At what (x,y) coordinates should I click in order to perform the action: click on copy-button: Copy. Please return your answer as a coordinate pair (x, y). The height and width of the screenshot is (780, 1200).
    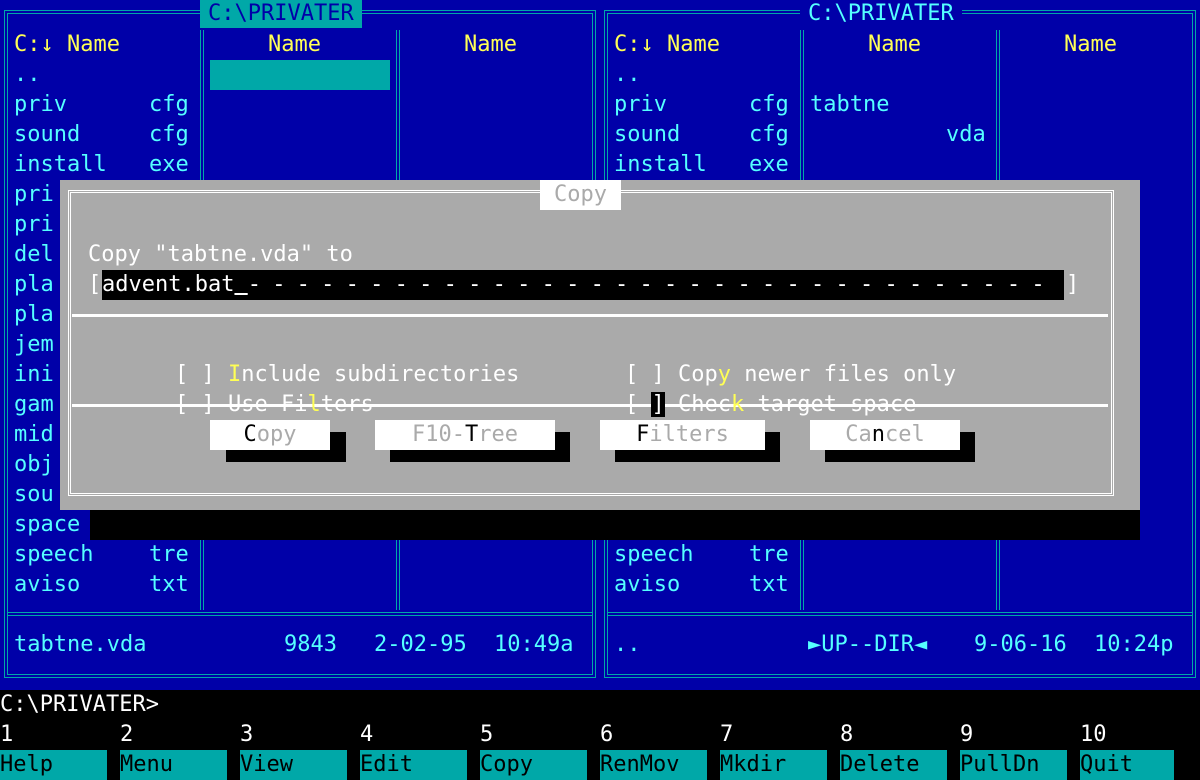
    Looking at the image, I should click on (270, 435).